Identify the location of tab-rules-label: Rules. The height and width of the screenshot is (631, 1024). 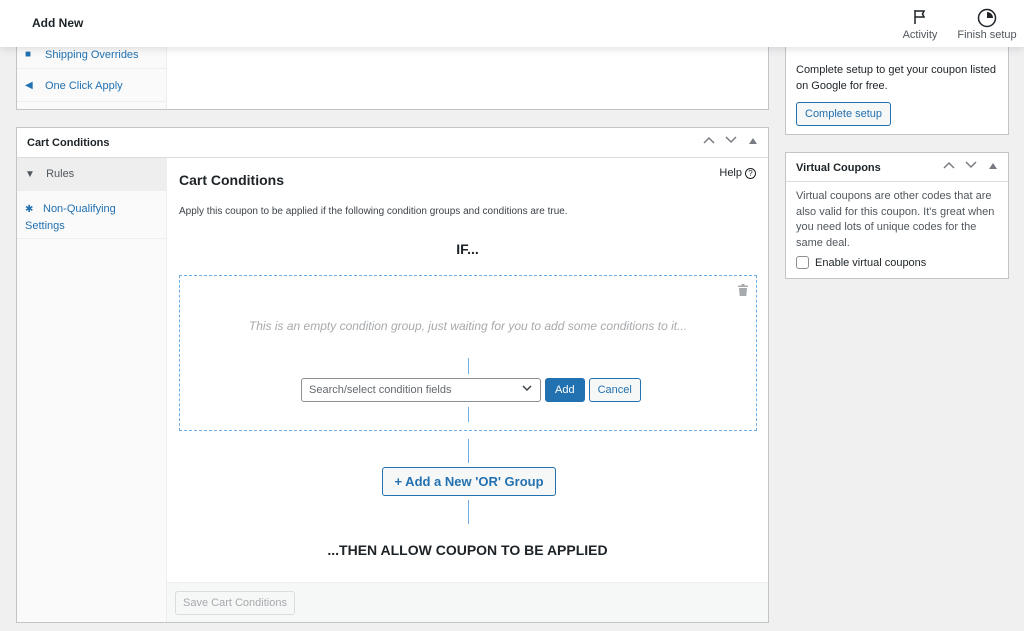
(60, 174).